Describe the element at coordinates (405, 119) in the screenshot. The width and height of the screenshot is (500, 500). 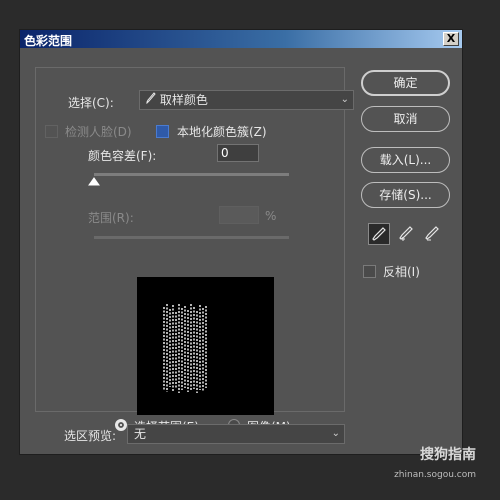
I see `cancel-button: 取消` at that location.